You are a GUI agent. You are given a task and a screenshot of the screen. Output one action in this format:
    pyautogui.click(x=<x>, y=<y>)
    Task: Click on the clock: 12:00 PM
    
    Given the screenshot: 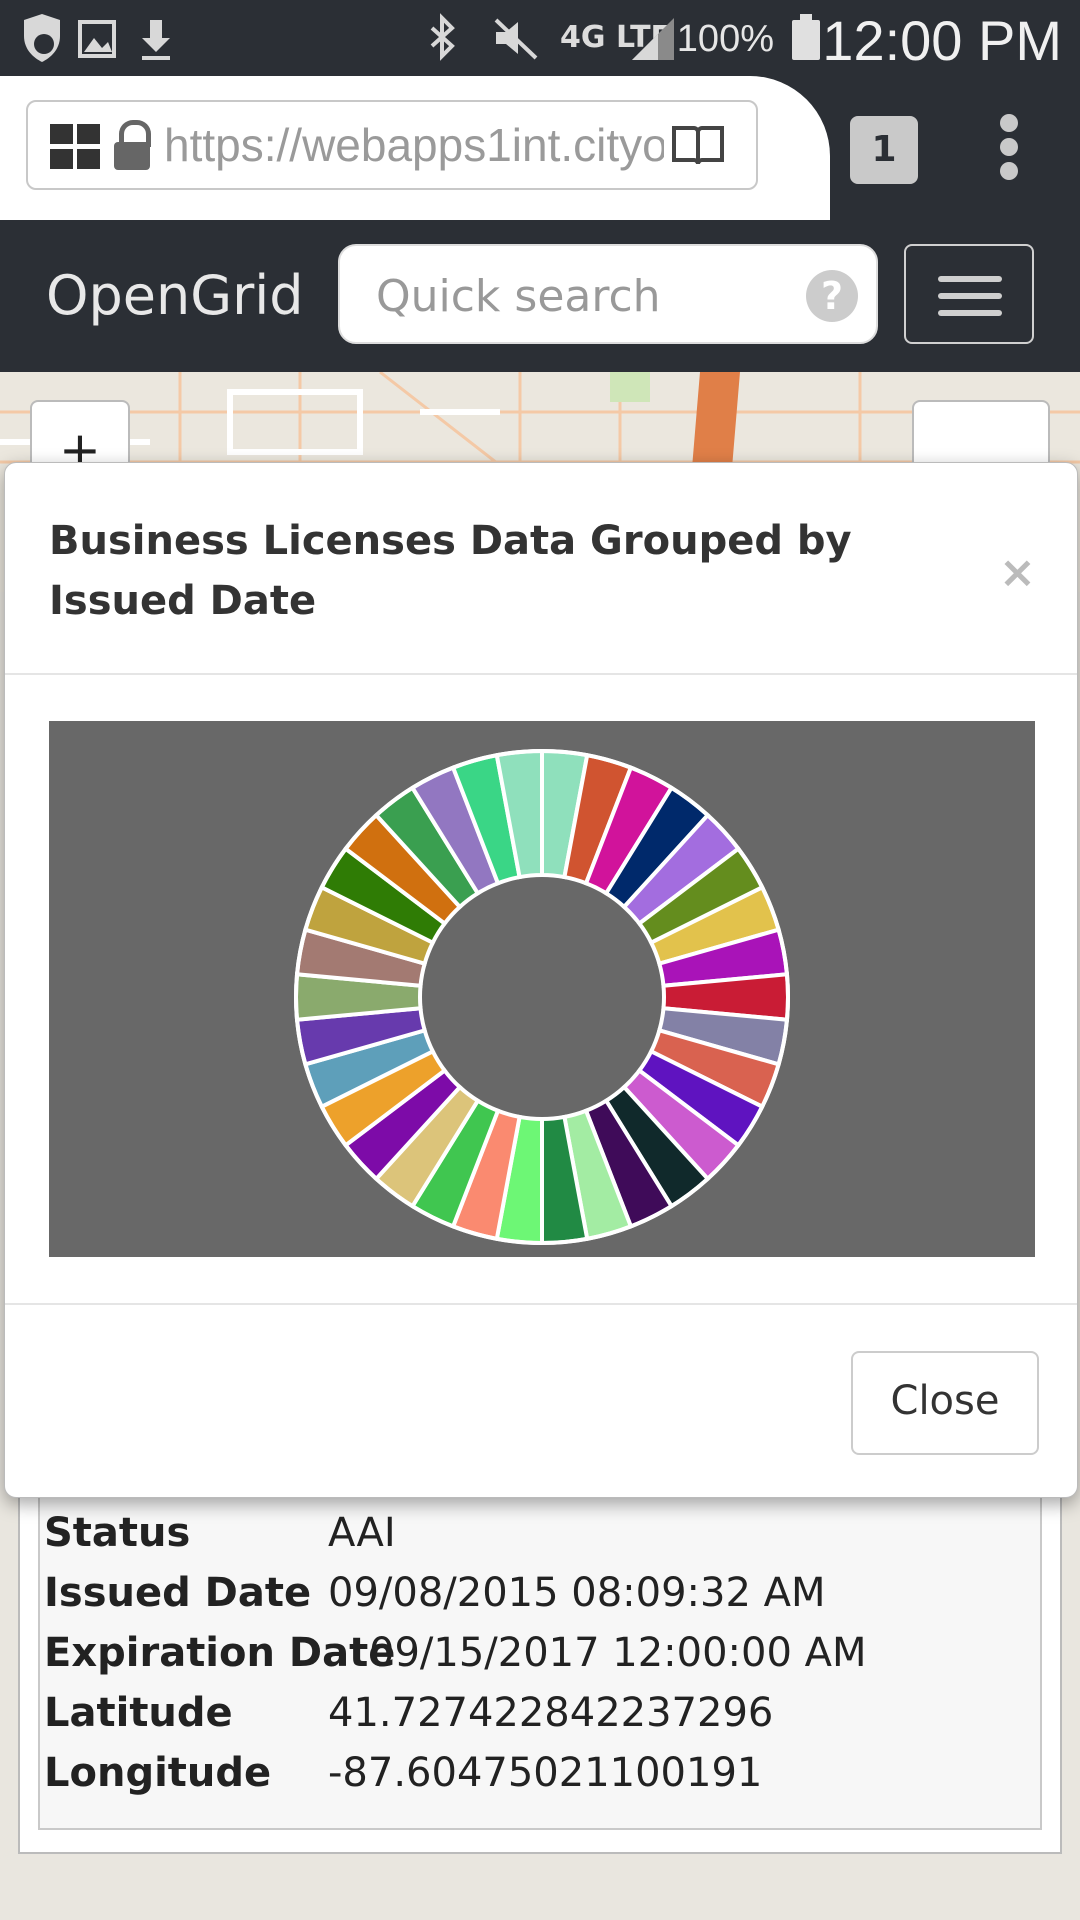 What is the action you would take?
    pyautogui.click(x=942, y=40)
    